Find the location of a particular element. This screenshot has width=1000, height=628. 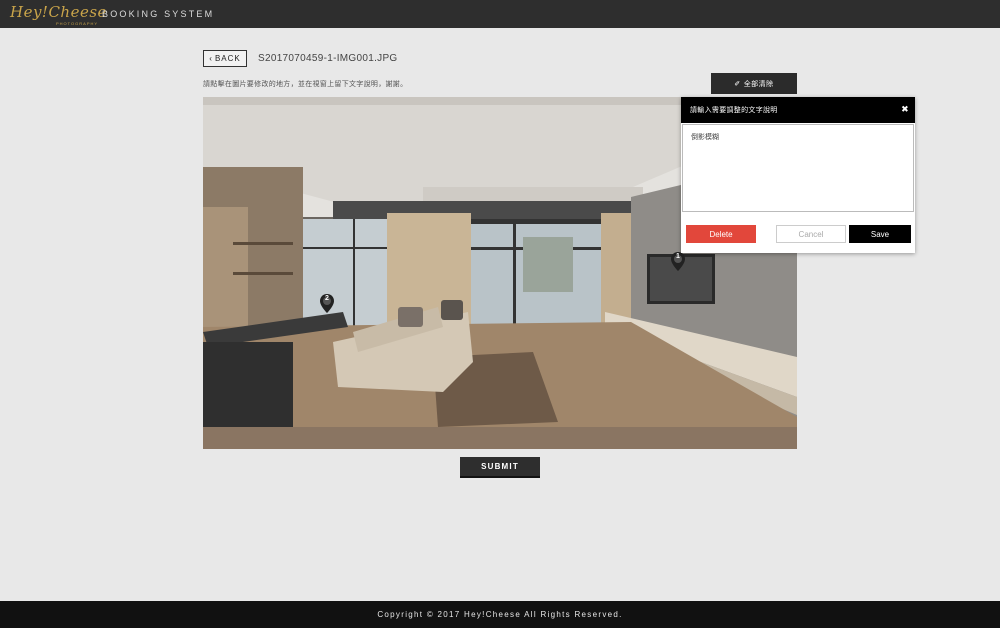

clear-all-label: 全部清除 is located at coordinates (758, 84).